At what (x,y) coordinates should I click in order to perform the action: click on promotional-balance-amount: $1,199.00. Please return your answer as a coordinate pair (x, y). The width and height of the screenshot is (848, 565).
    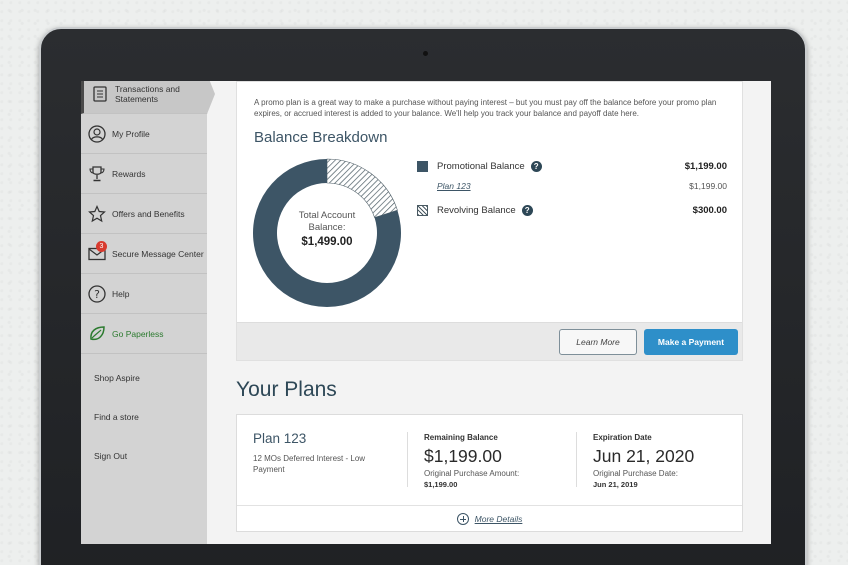
    Looking at the image, I should click on (705, 166).